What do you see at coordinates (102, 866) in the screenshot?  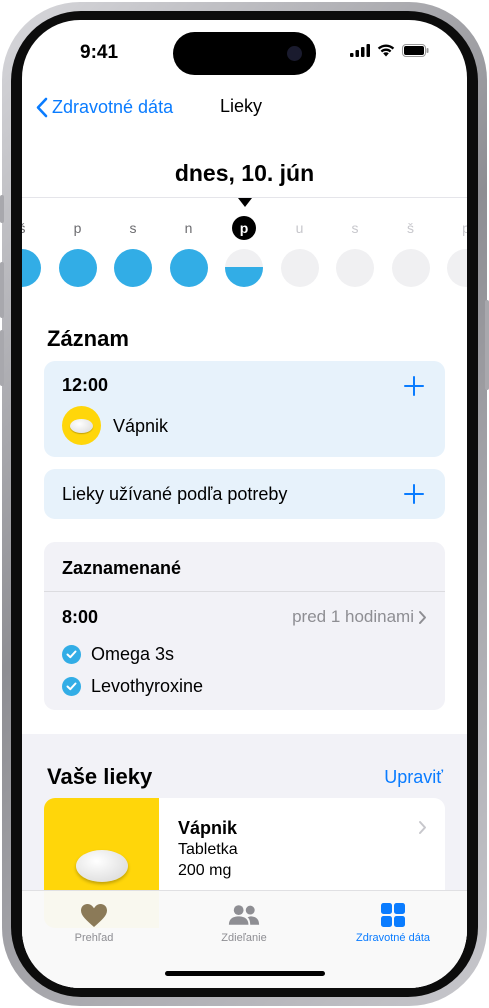 I see `pill-icon` at bounding box center [102, 866].